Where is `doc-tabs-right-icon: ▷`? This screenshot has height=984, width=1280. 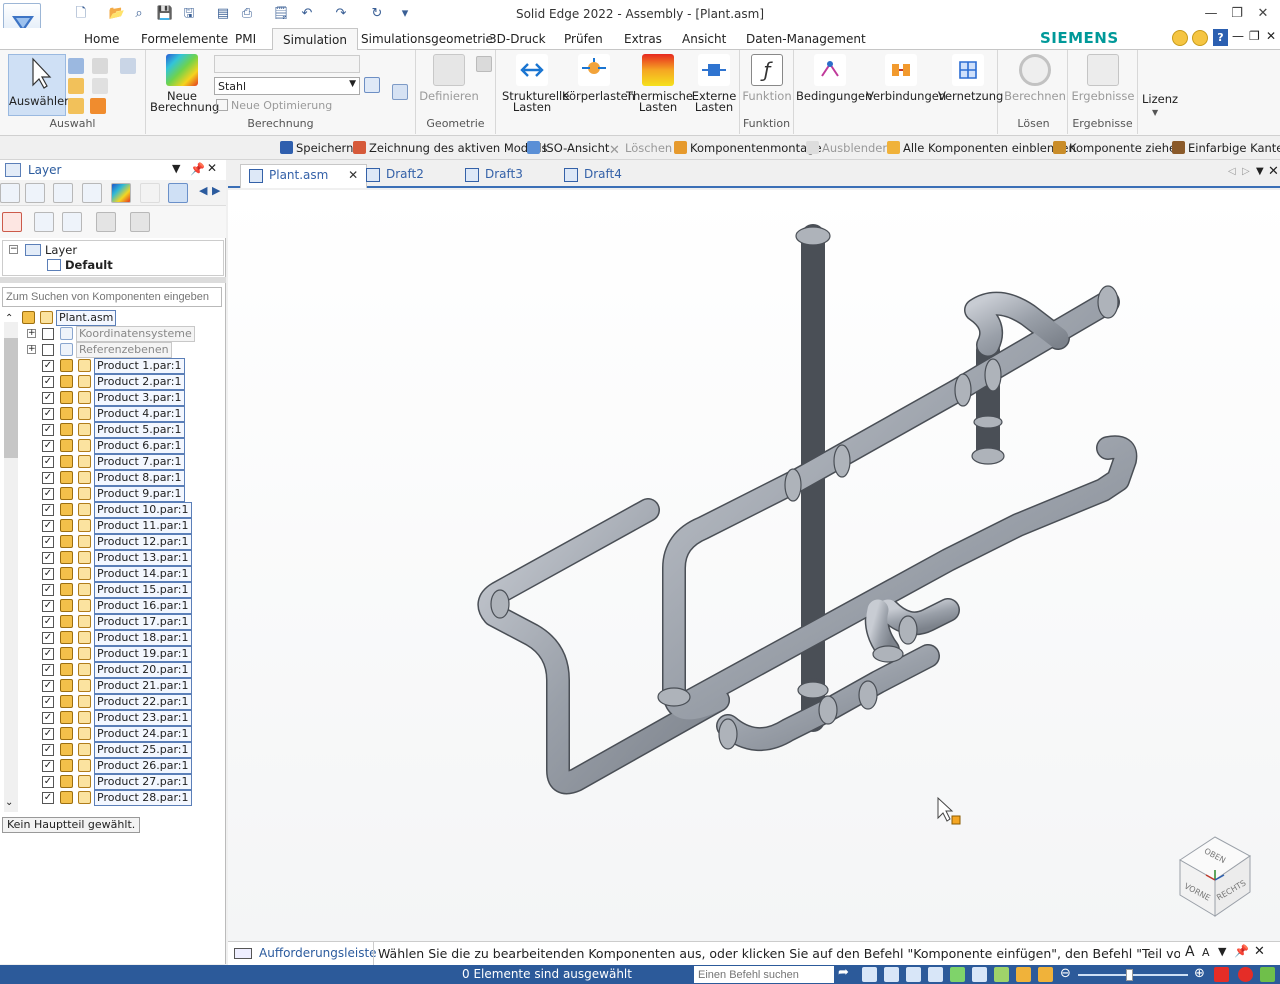
doc-tabs-right-icon: ▷ is located at coordinates (1246, 171).